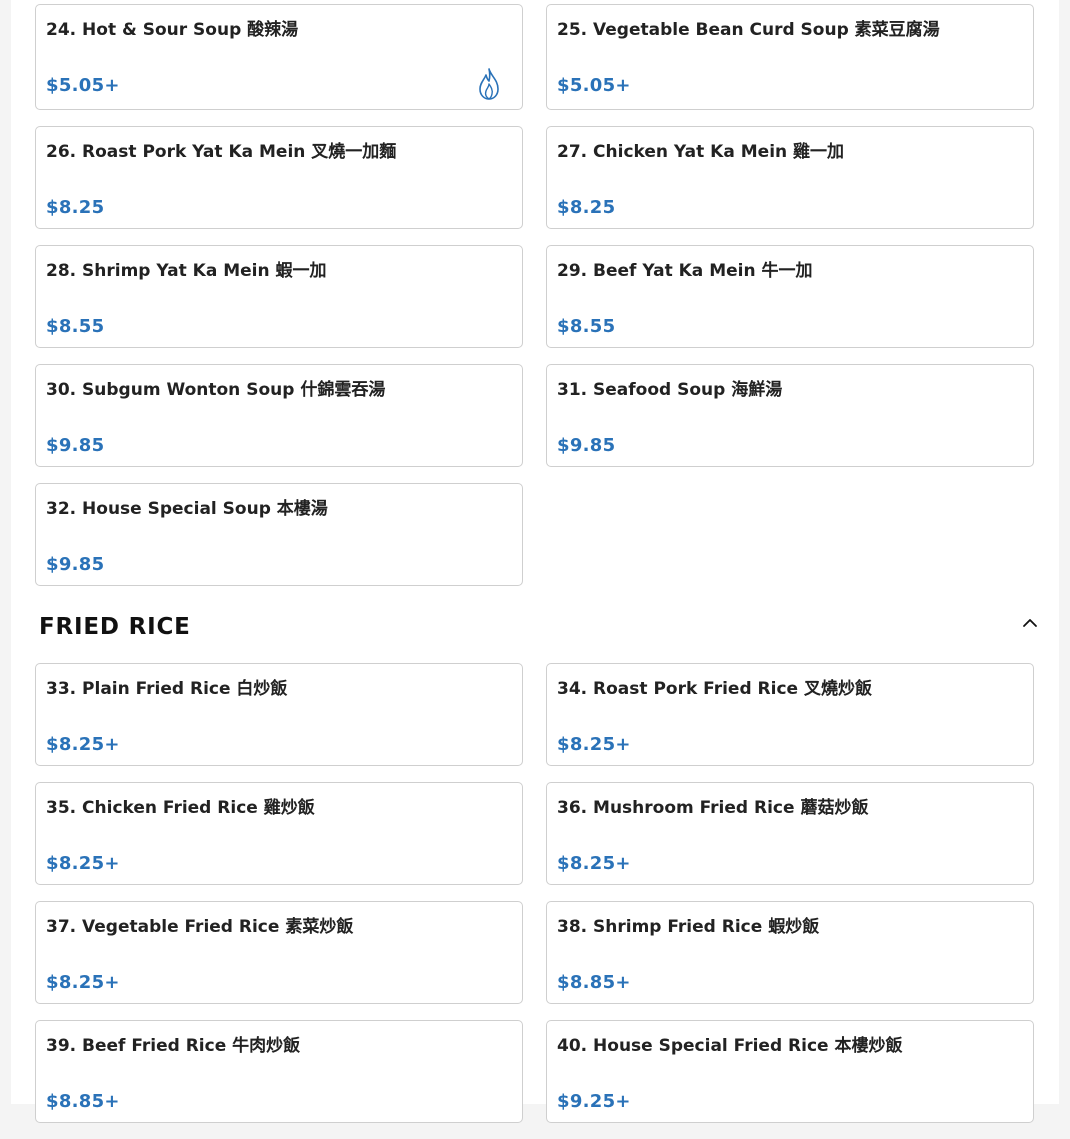 This screenshot has height=1139, width=1070. Describe the element at coordinates (790, 714) in the screenshot. I see `menu-item-card: 34. Roast Pork Fried Rice 叉燒炒飯 $8.25+` at that location.